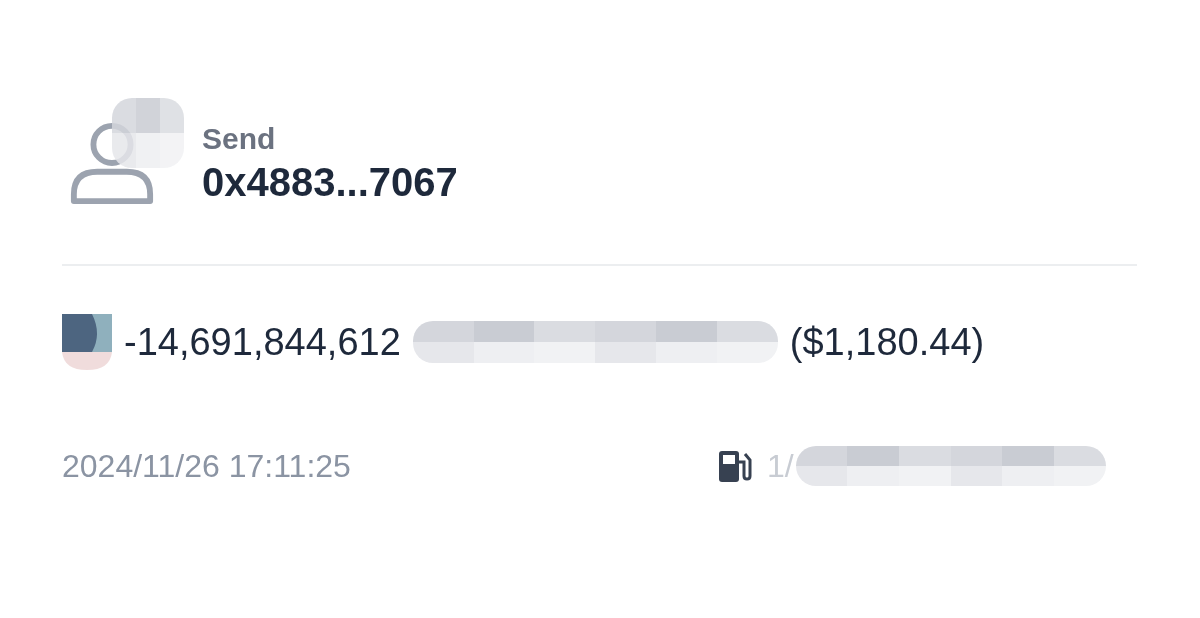 The image size is (1200, 618). What do you see at coordinates (735, 466) in the screenshot?
I see `fuel-pump-icon` at bounding box center [735, 466].